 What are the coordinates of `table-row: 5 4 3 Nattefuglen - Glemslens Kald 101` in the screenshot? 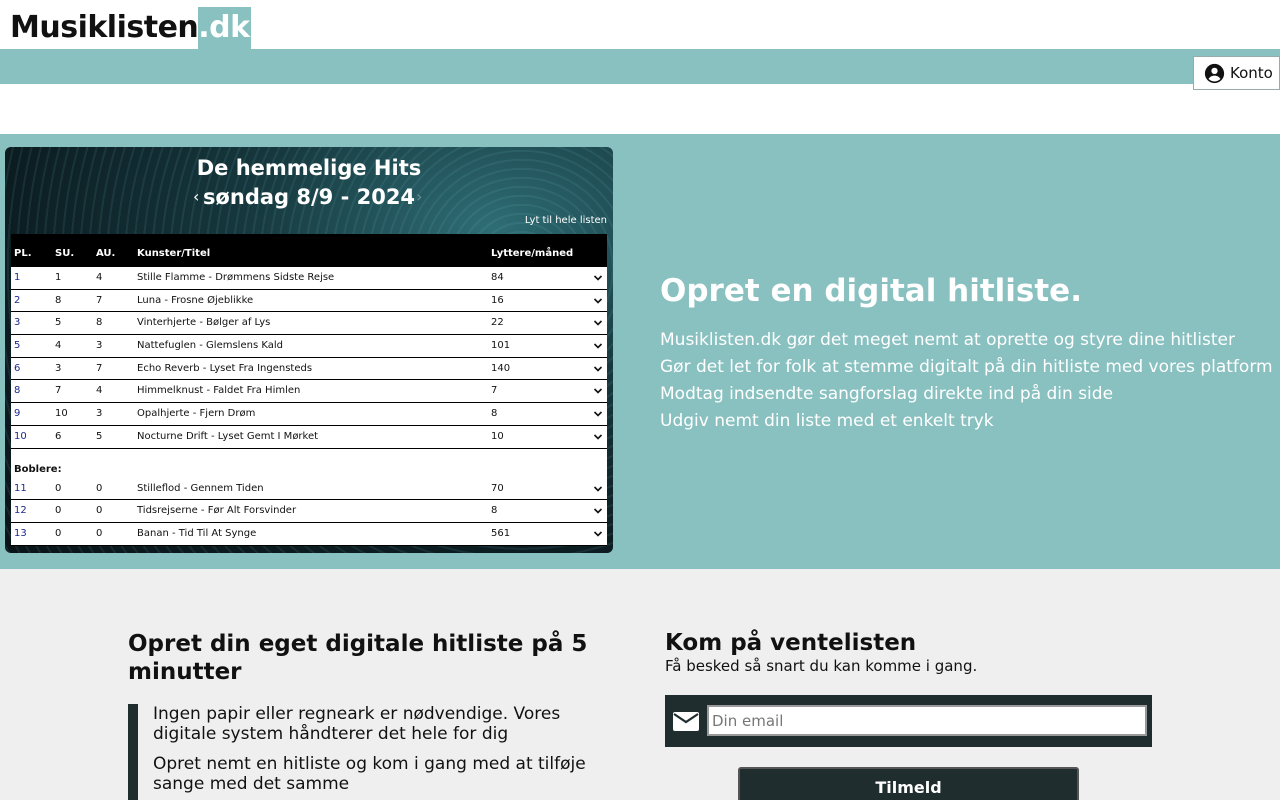 It's located at (309, 346).